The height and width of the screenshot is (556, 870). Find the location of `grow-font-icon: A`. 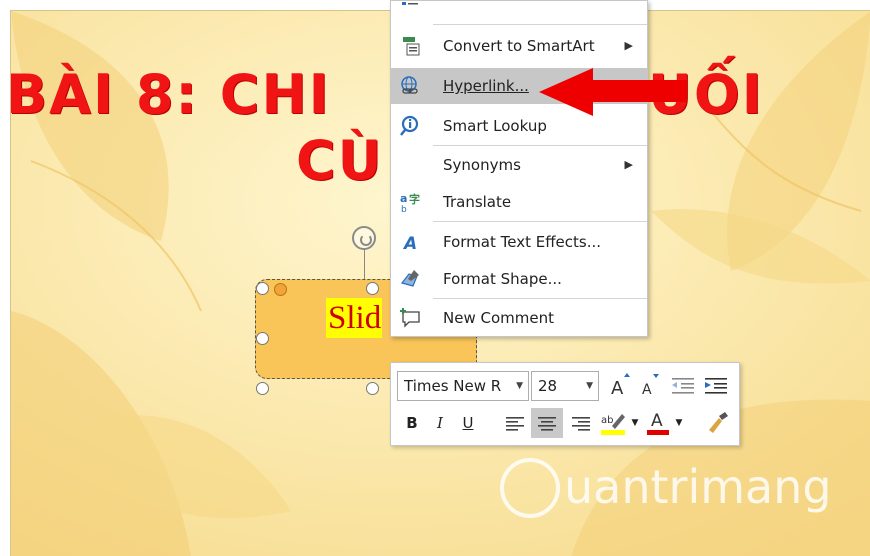

grow-font-icon: A is located at coordinates (620, 386).